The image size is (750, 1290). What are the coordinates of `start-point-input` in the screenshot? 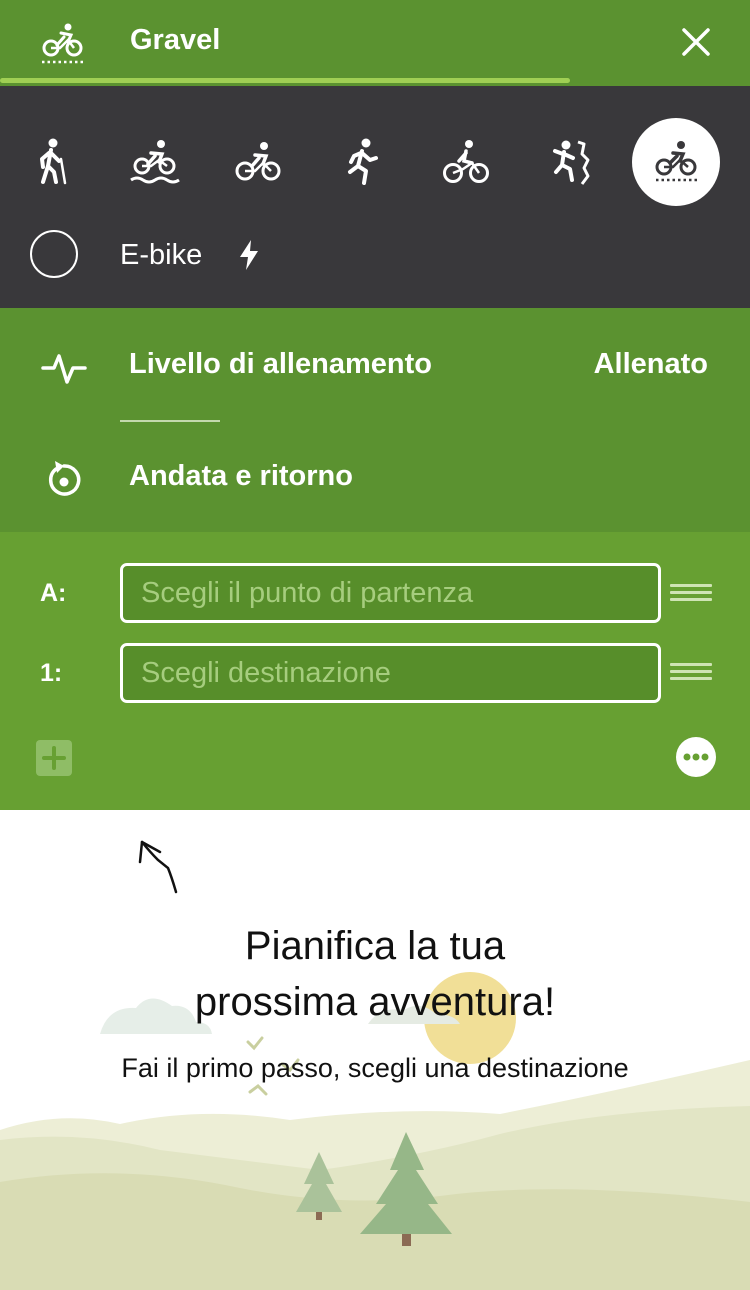 It's located at (390, 593).